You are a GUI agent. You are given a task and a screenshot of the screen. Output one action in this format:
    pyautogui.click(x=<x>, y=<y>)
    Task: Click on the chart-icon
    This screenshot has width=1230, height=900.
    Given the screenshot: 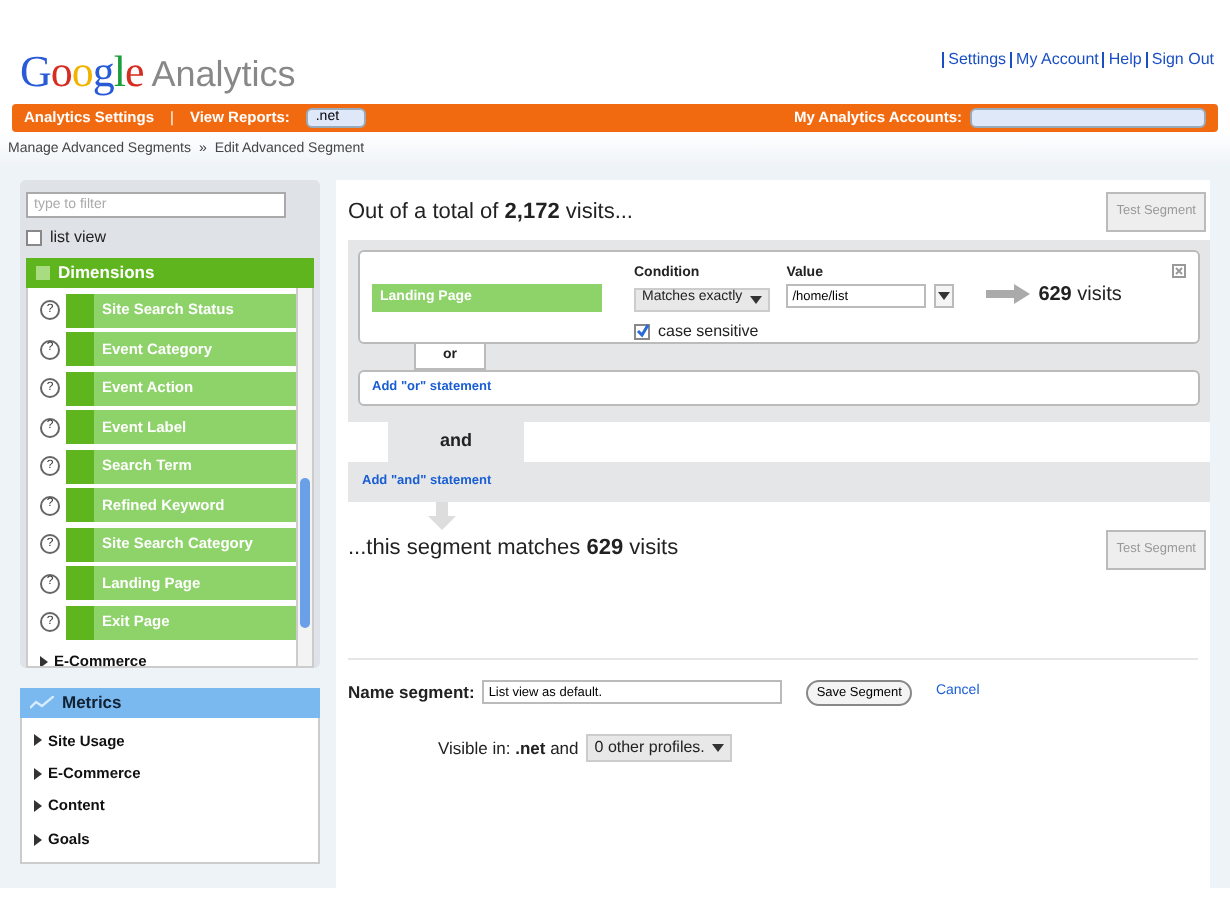 What is the action you would take?
    pyautogui.click(x=42, y=703)
    